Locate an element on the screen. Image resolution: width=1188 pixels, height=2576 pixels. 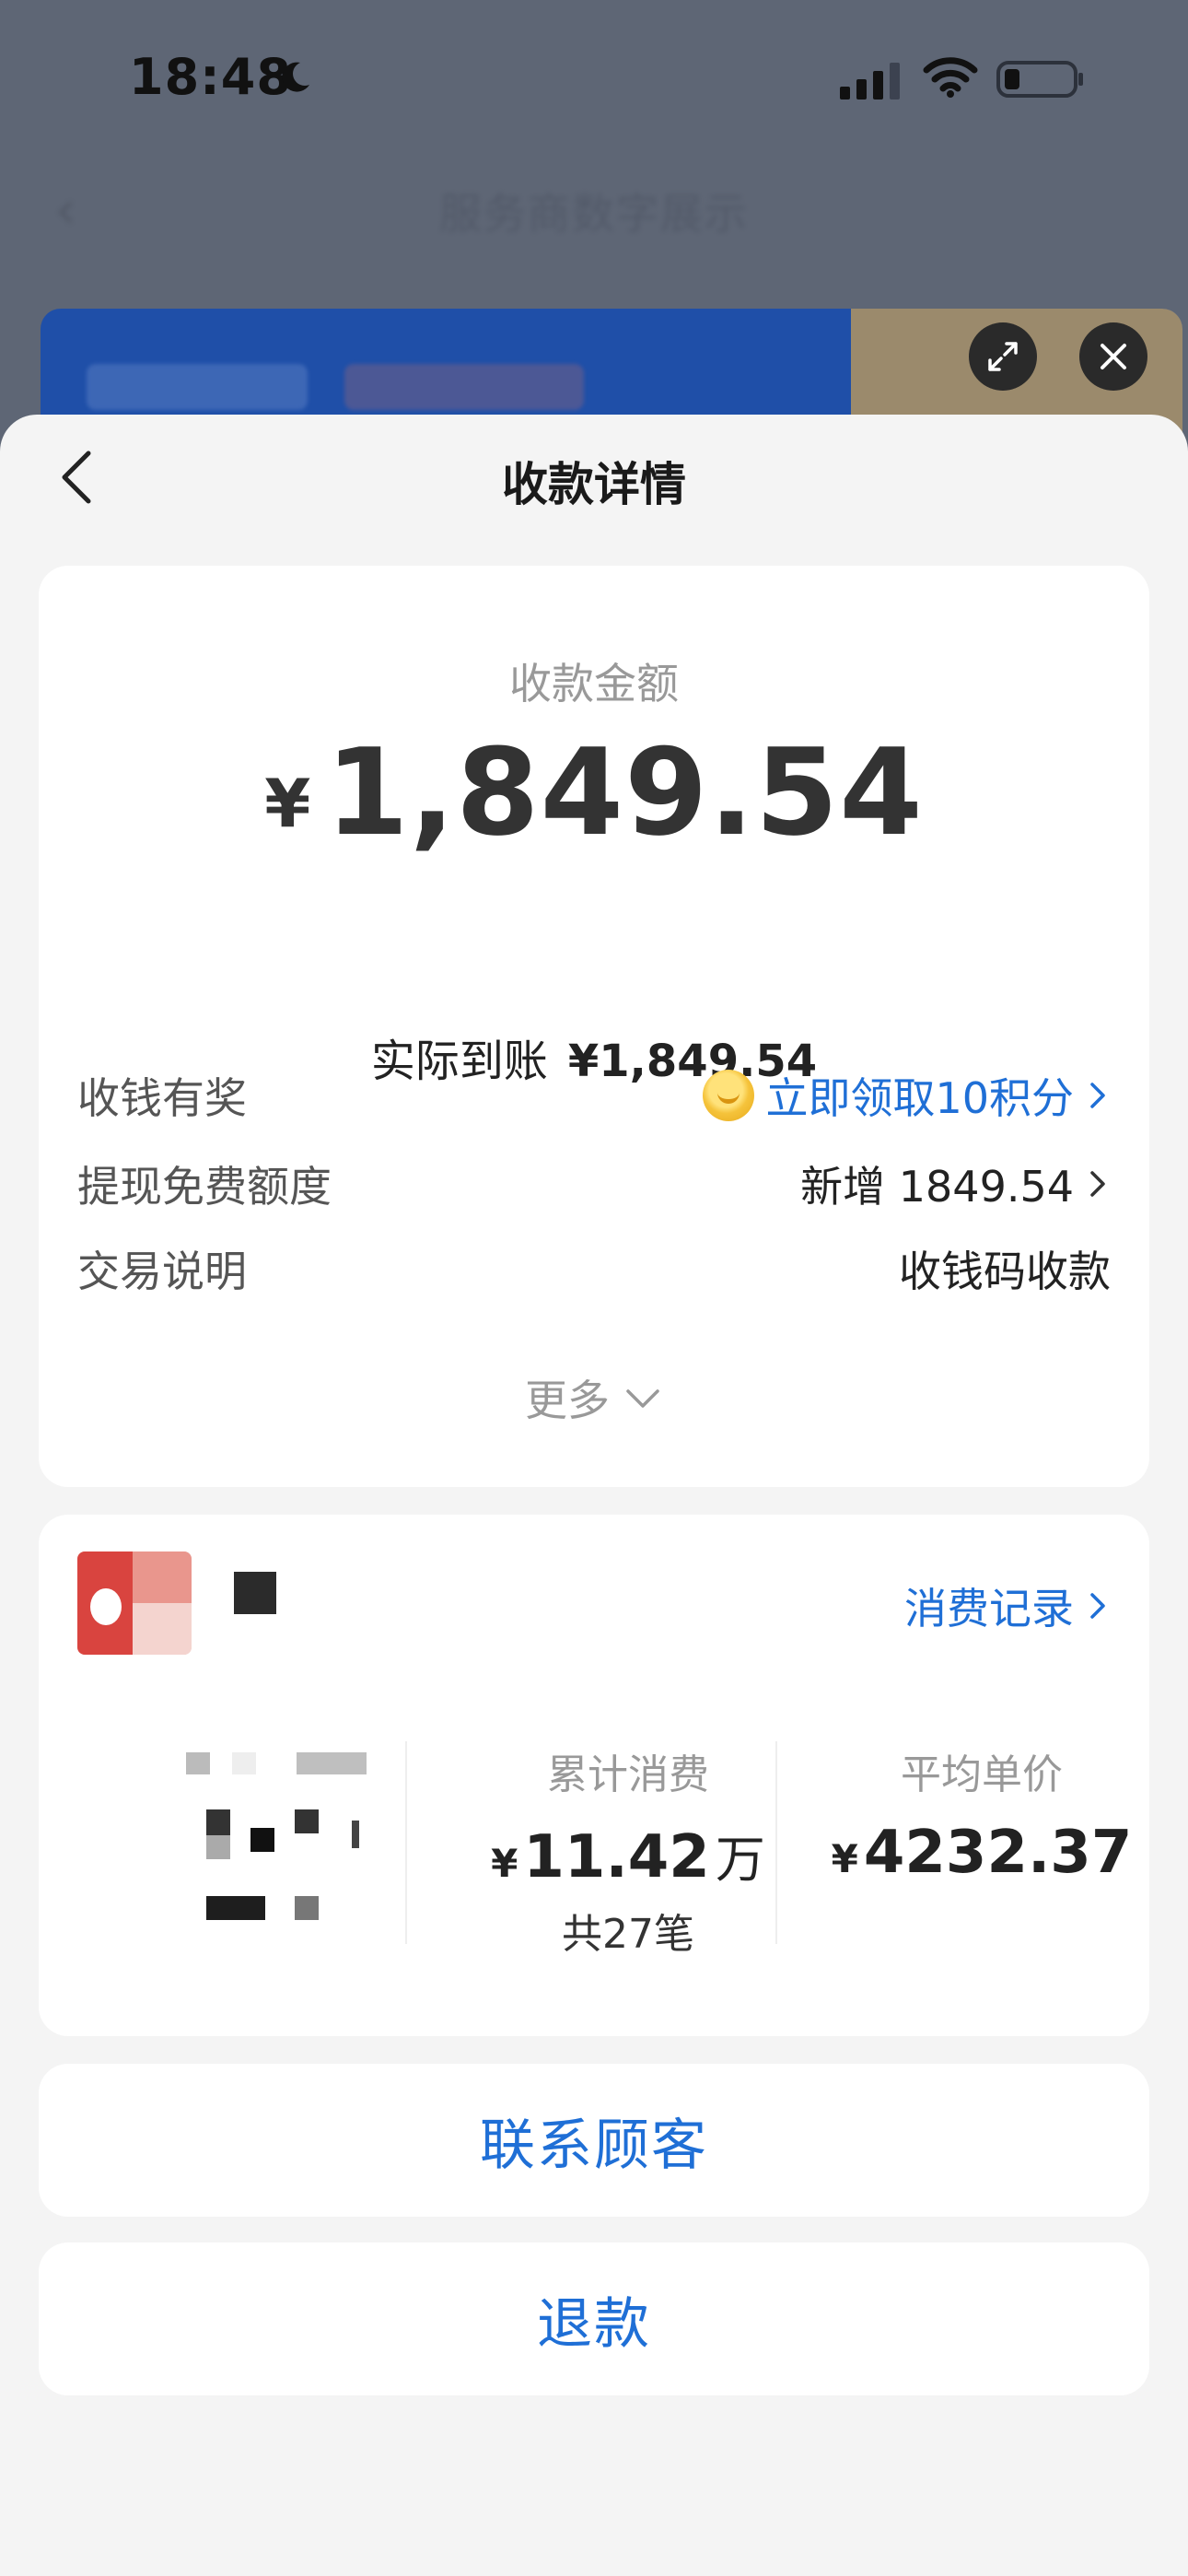
average-price-value: ¥4232.37 is located at coordinates (982, 1853).